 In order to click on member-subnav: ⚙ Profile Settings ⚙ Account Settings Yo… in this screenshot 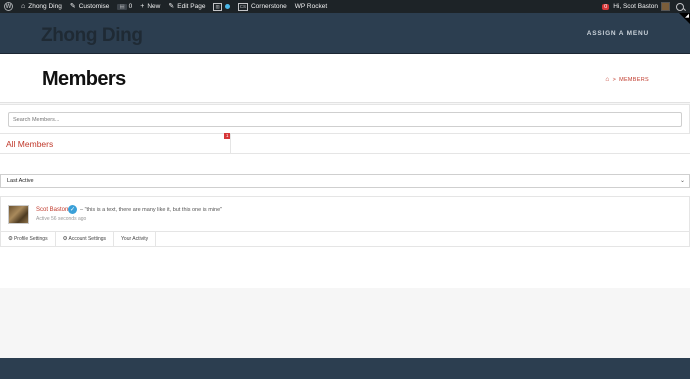, I will do `click(345, 239)`.